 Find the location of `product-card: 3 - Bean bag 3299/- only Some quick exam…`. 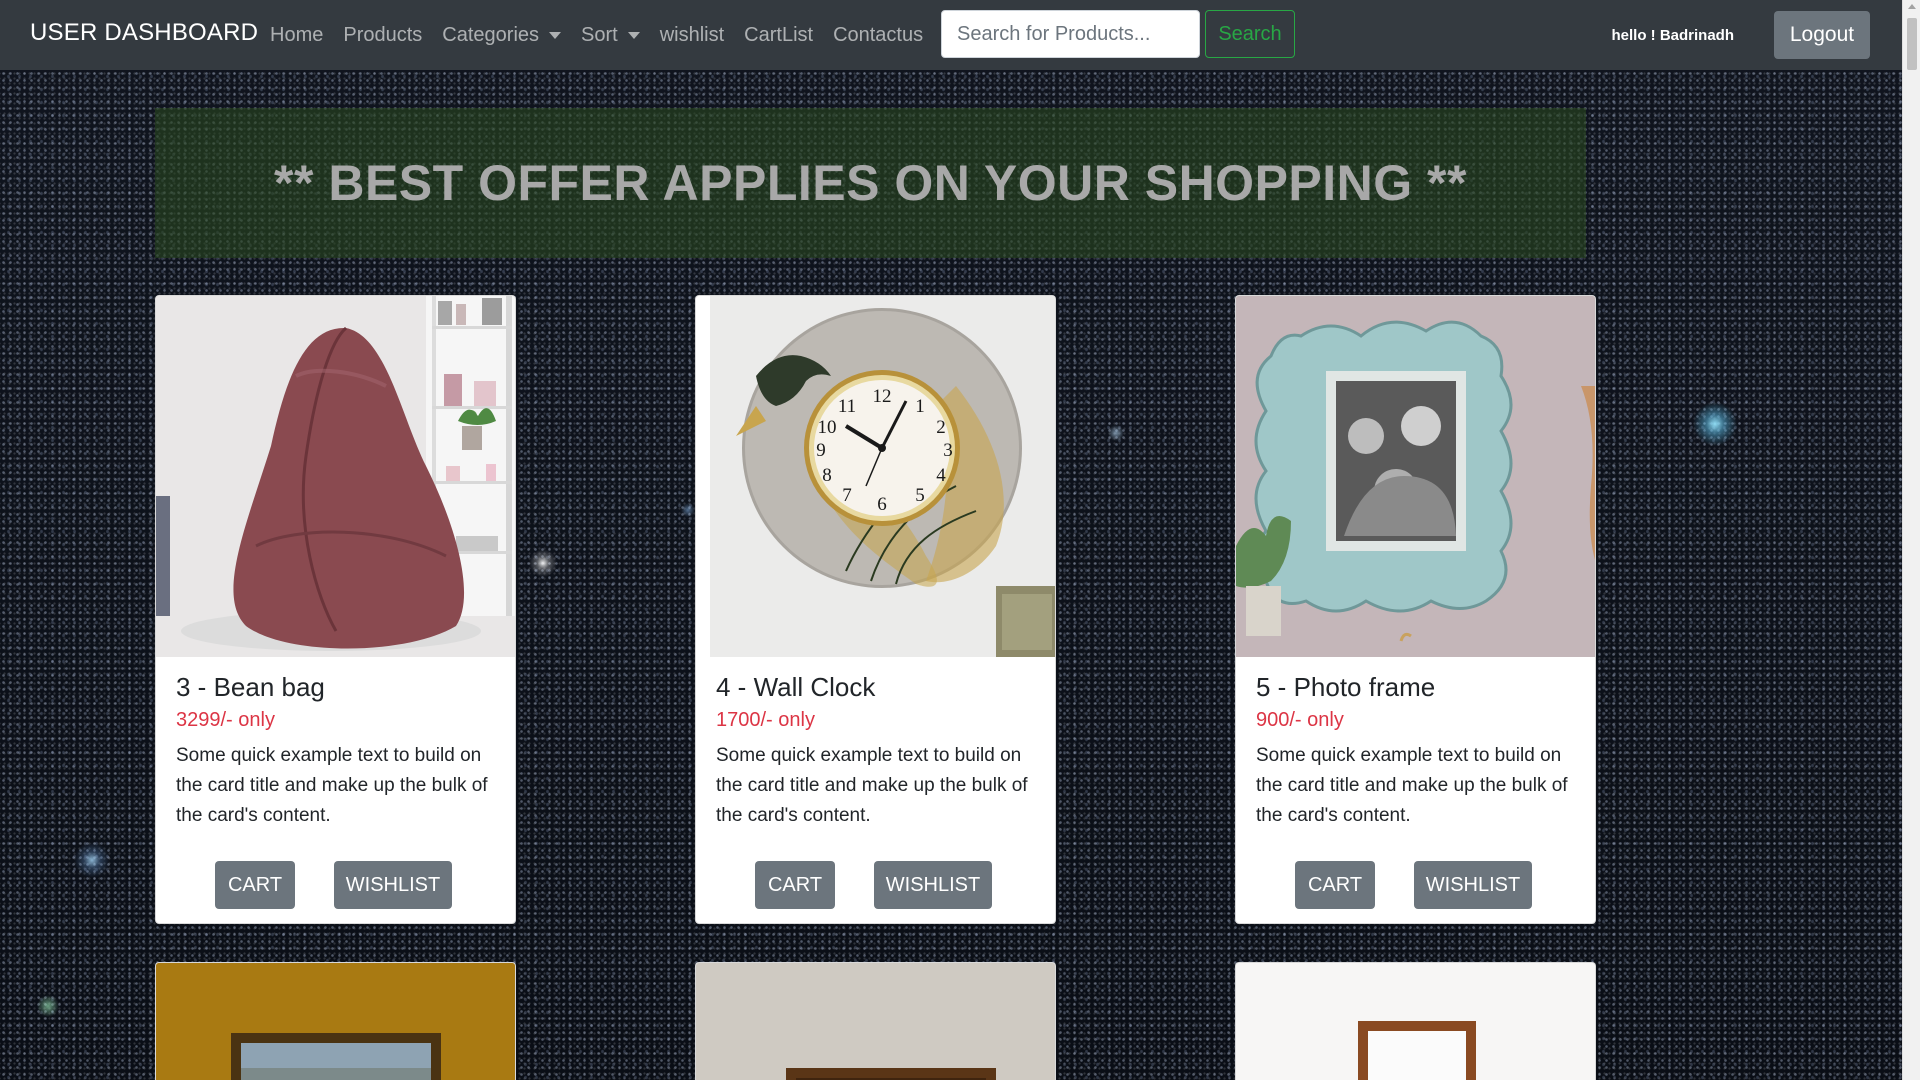

product-card: 3 - Bean bag 3299/- only Some quick exam… is located at coordinates (335, 609).